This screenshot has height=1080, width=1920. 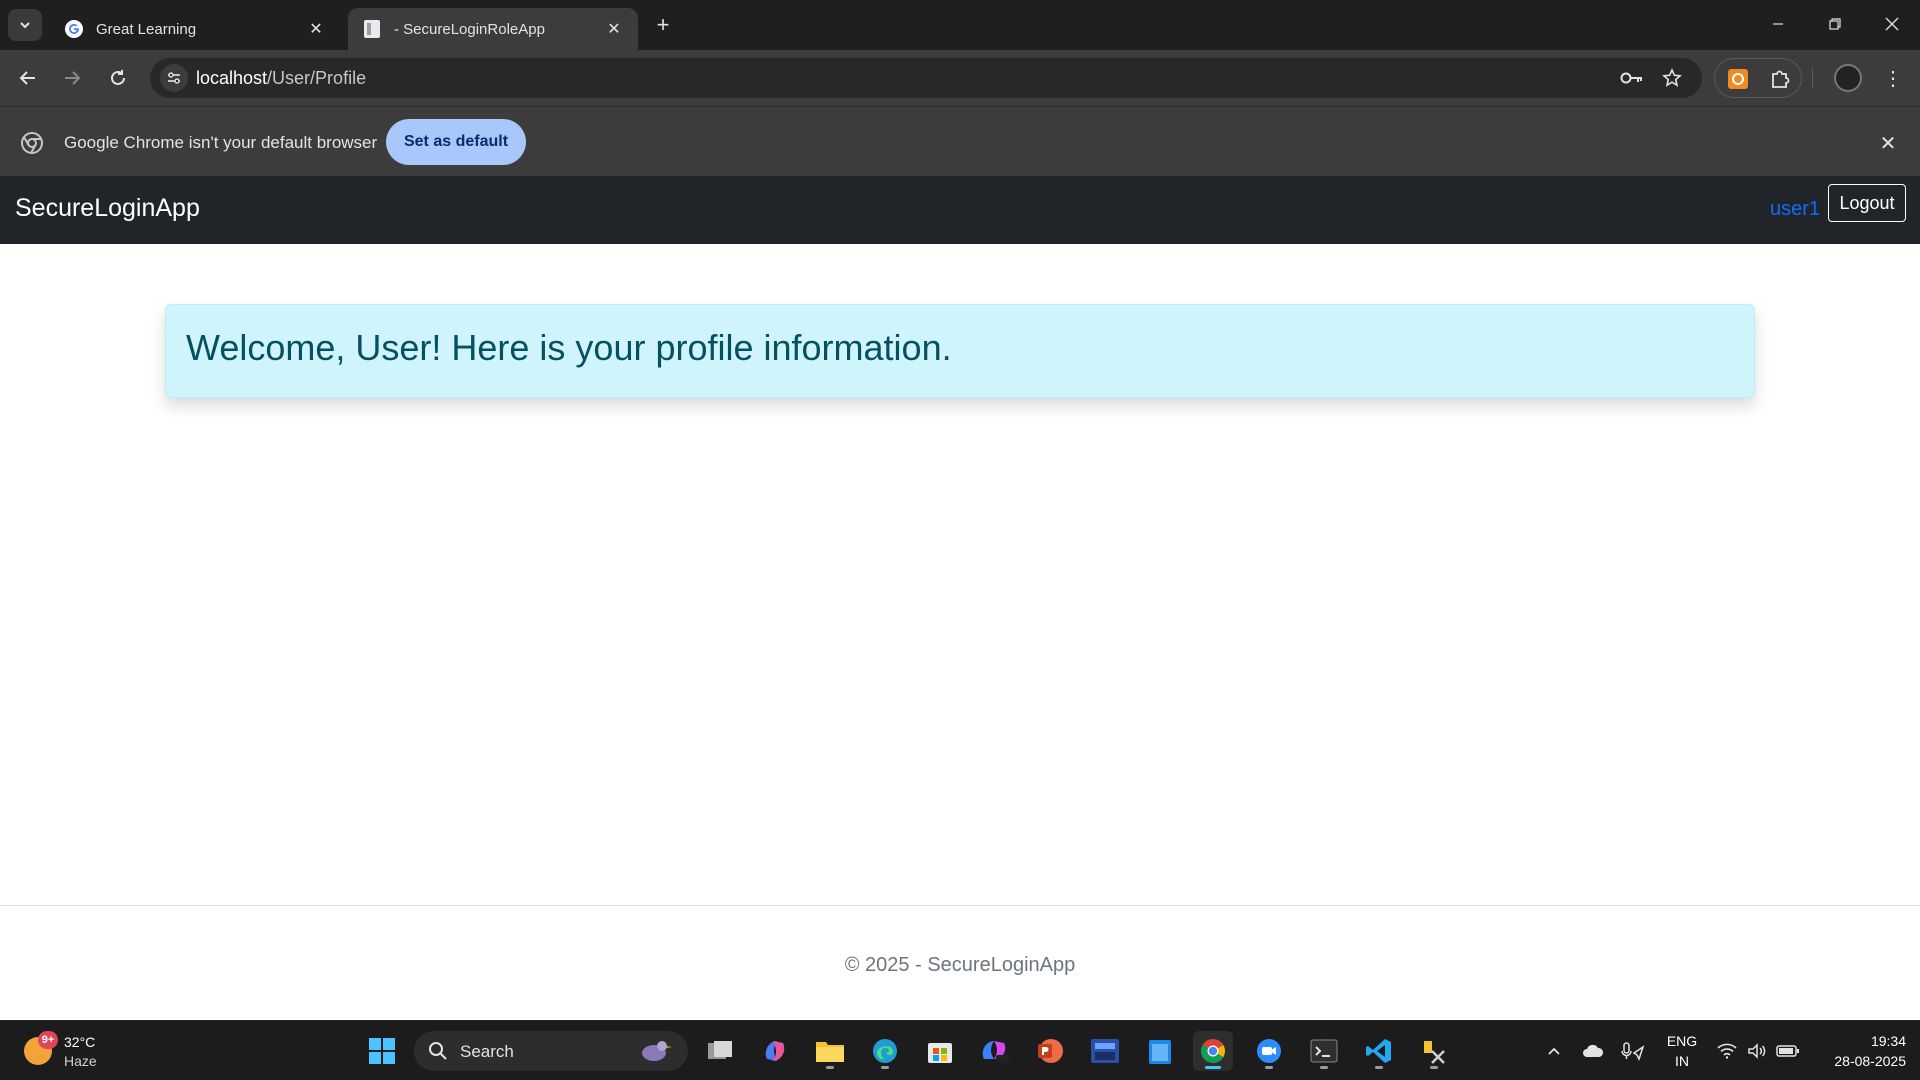 I want to click on extension-orange-icon, so click(x=1738, y=79).